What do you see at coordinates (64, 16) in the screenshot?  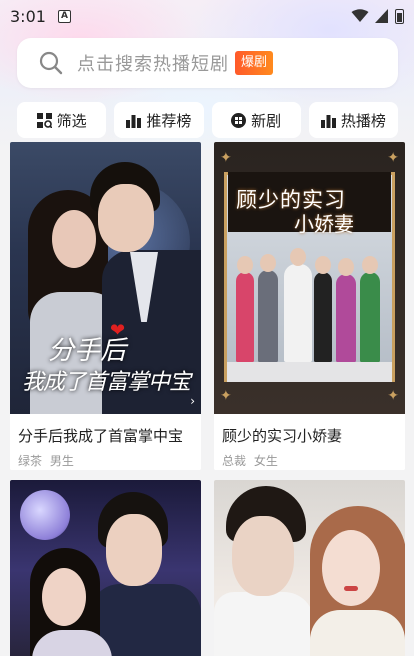 I see `notification-icon: A` at bounding box center [64, 16].